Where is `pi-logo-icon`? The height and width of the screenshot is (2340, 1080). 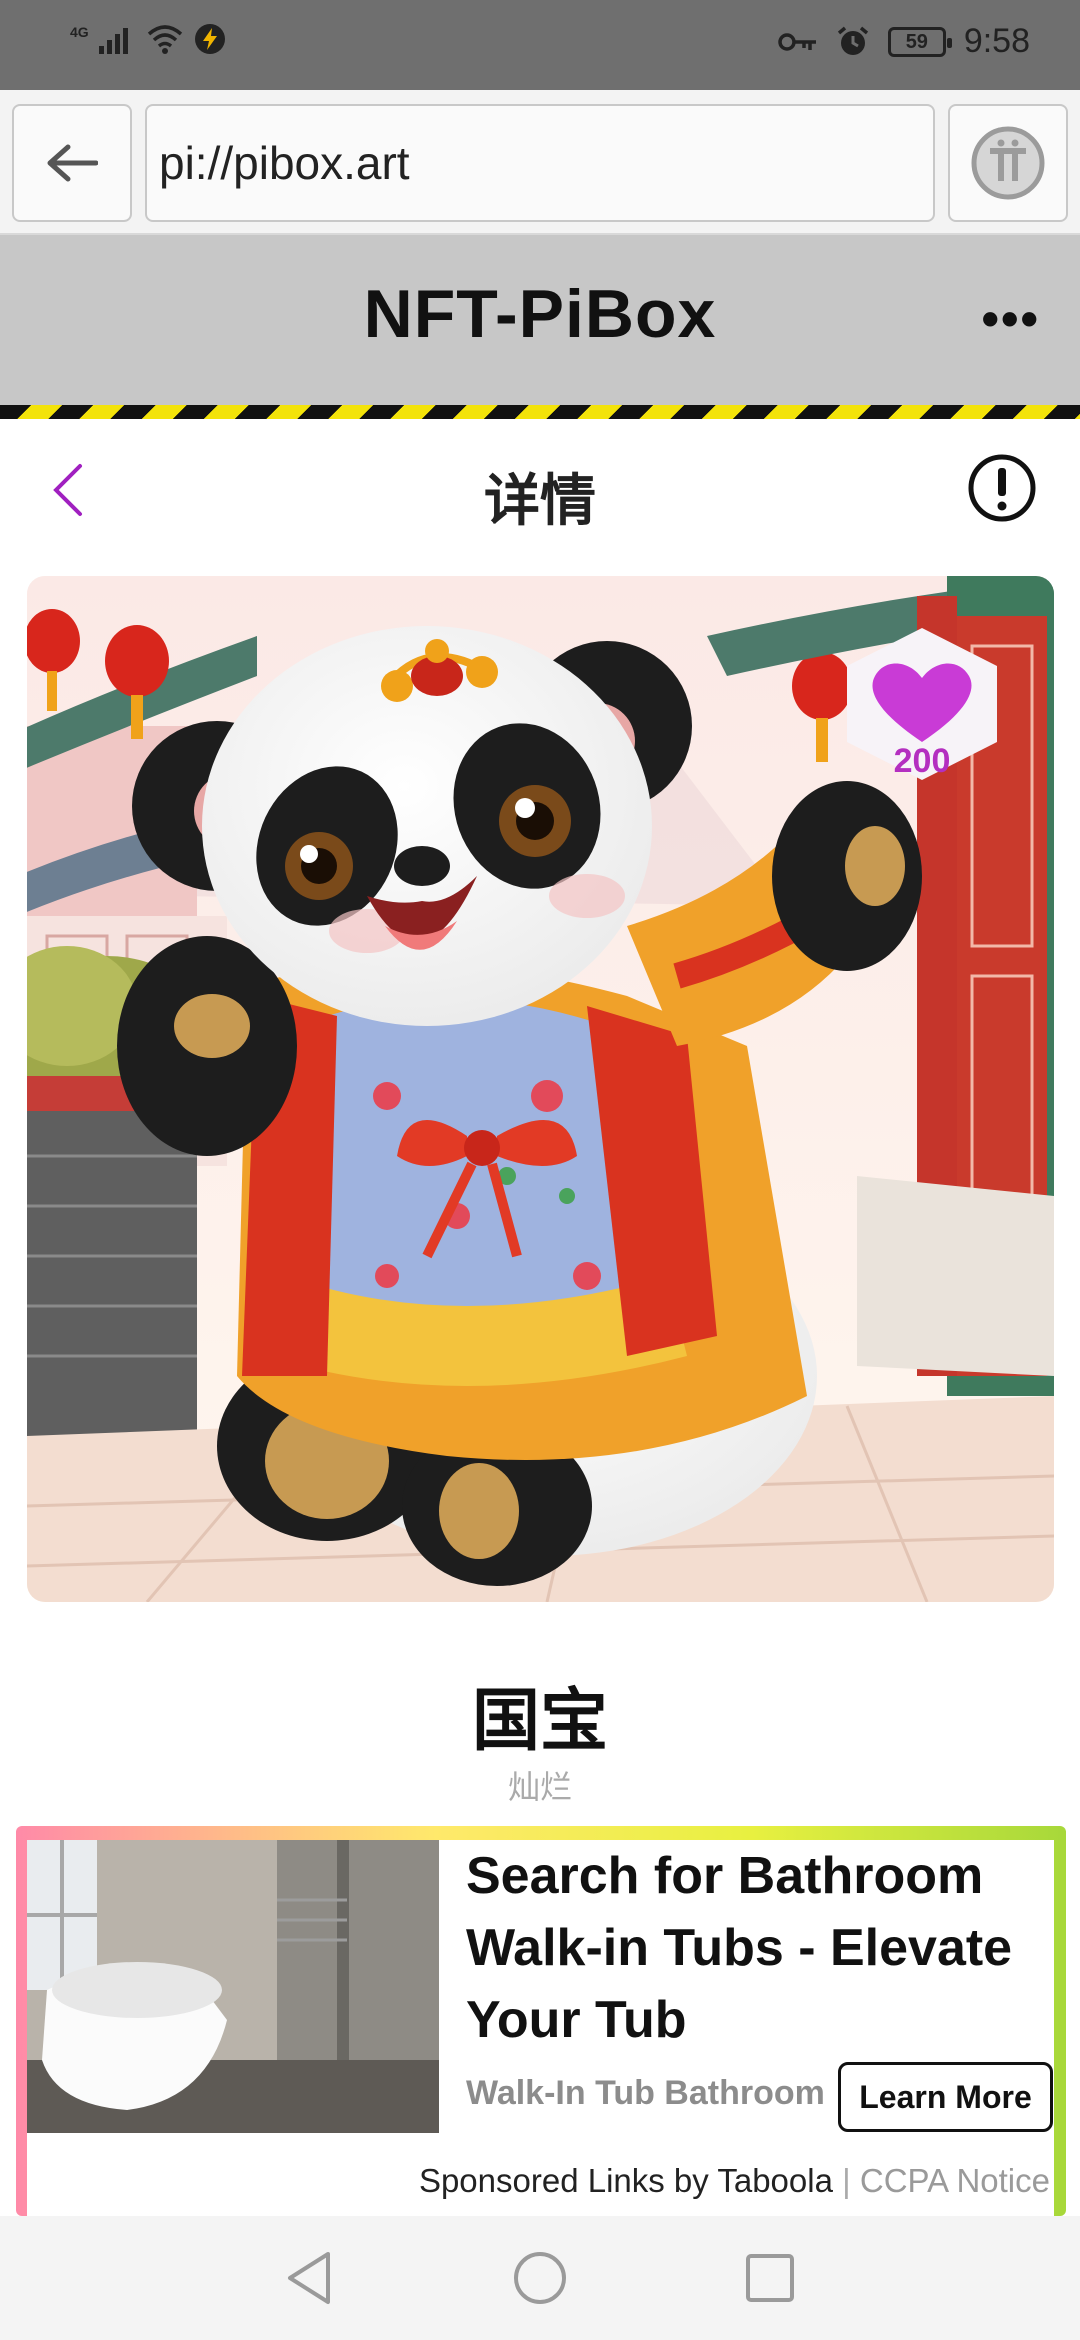 pi-logo-icon is located at coordinates (1008, 163).